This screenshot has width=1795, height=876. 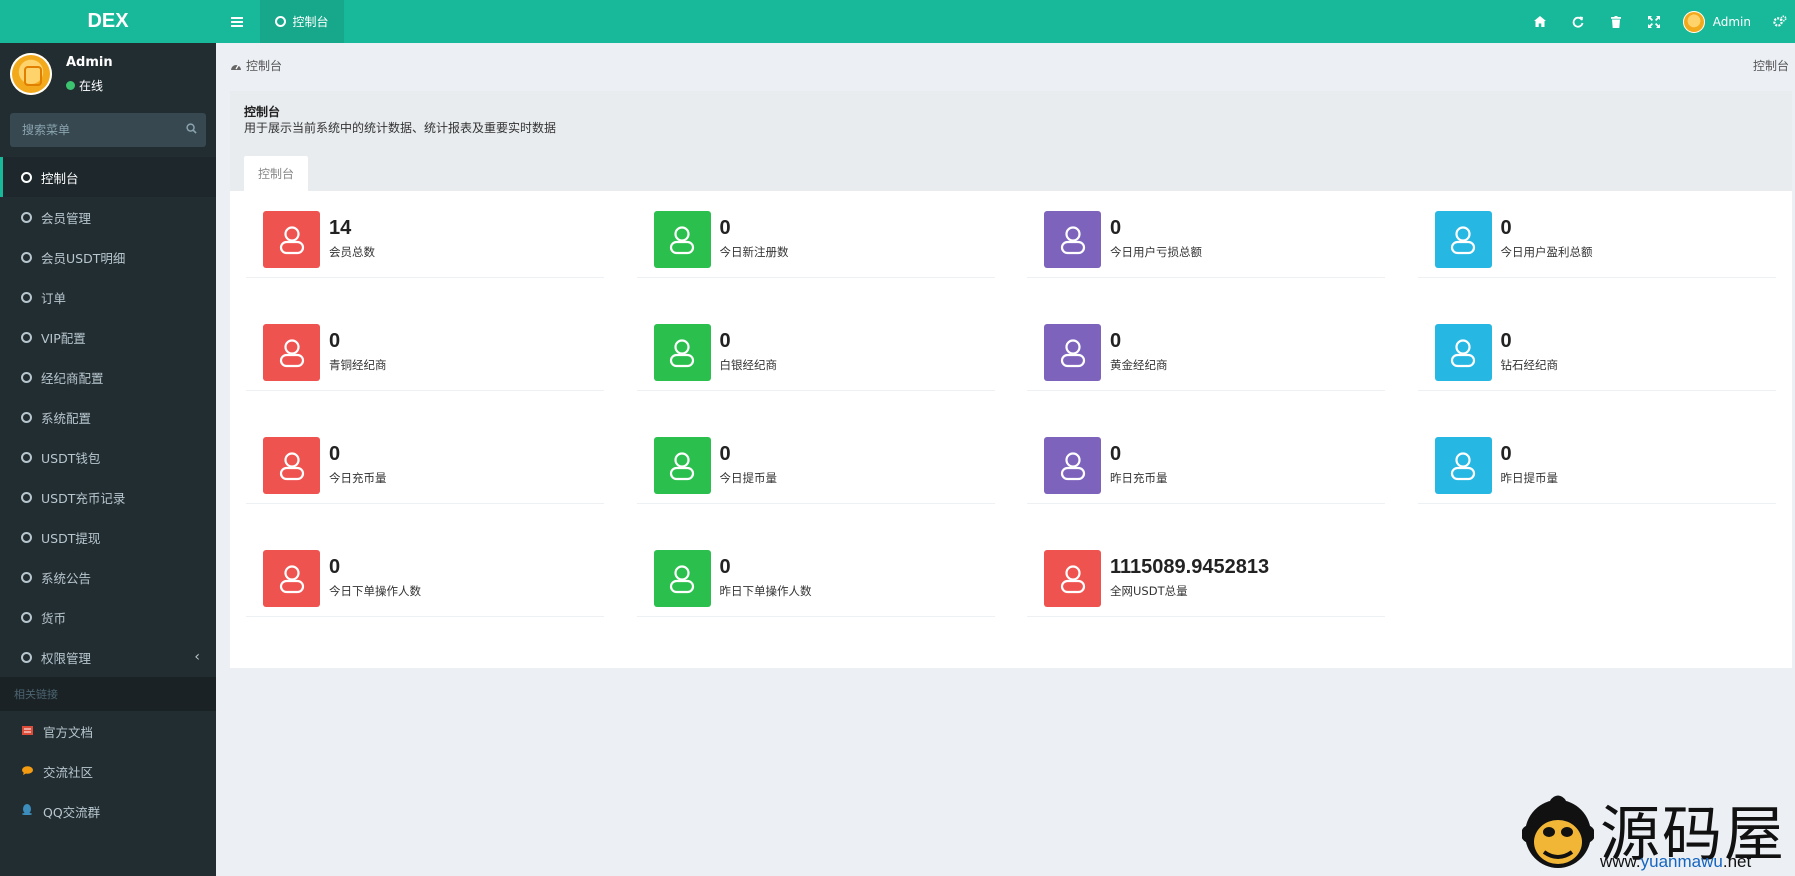 I want to click on top-user-menu: Admin, so click(x=1719, y=21).